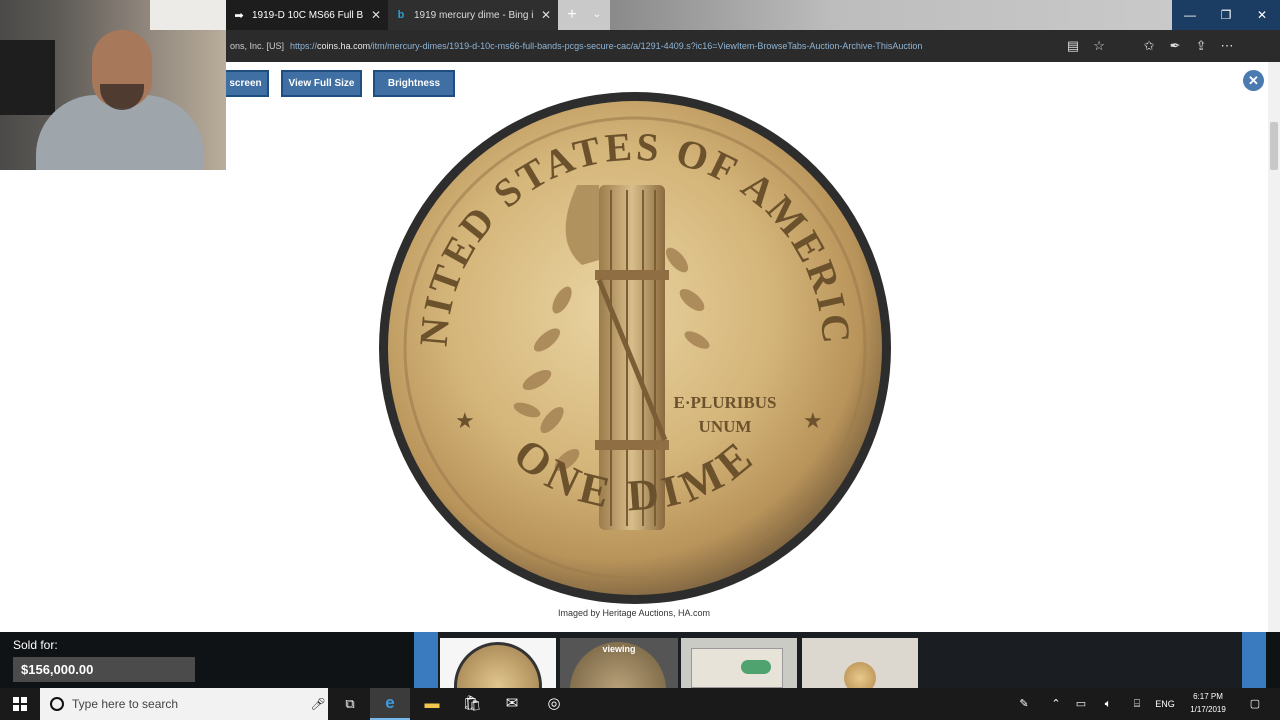 Image resolution: width=1280 pixels, height=720 pixels. Describe the element at coordinates (20, 704) in the screenshot. I see `windows-start-icon` at that location.